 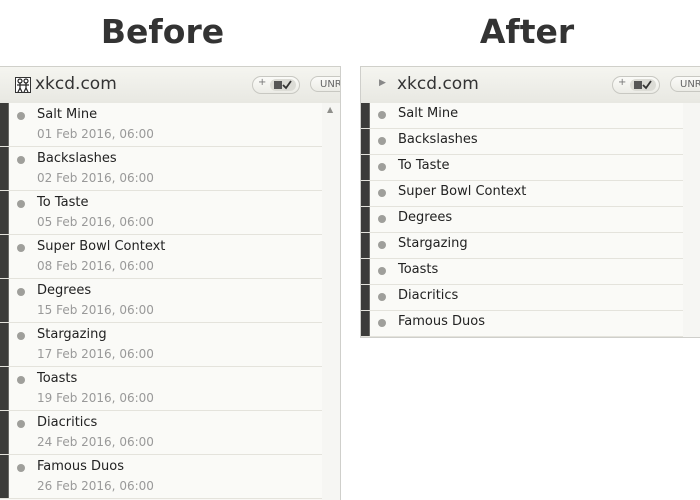 What do you see at coordinates (23, 85) in the screenshot?
I see `xkcd-stick-figure-icon` at bounding box center [23, 85].